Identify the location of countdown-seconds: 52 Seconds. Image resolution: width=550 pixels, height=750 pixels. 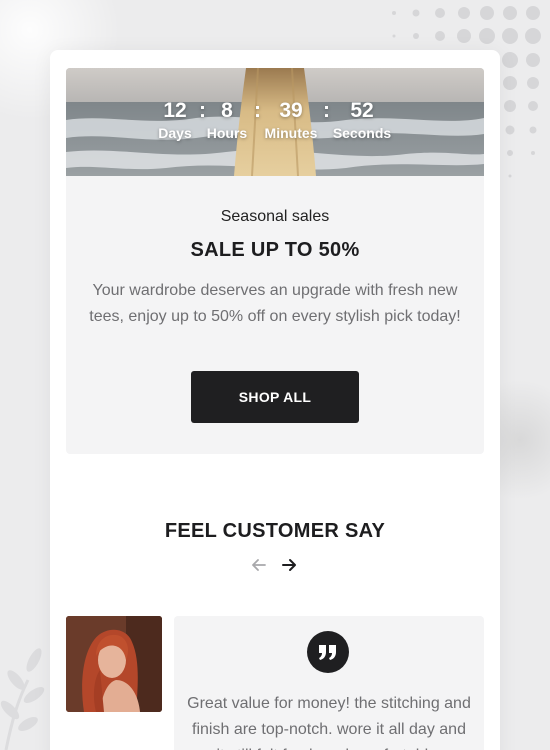
(362, 120).